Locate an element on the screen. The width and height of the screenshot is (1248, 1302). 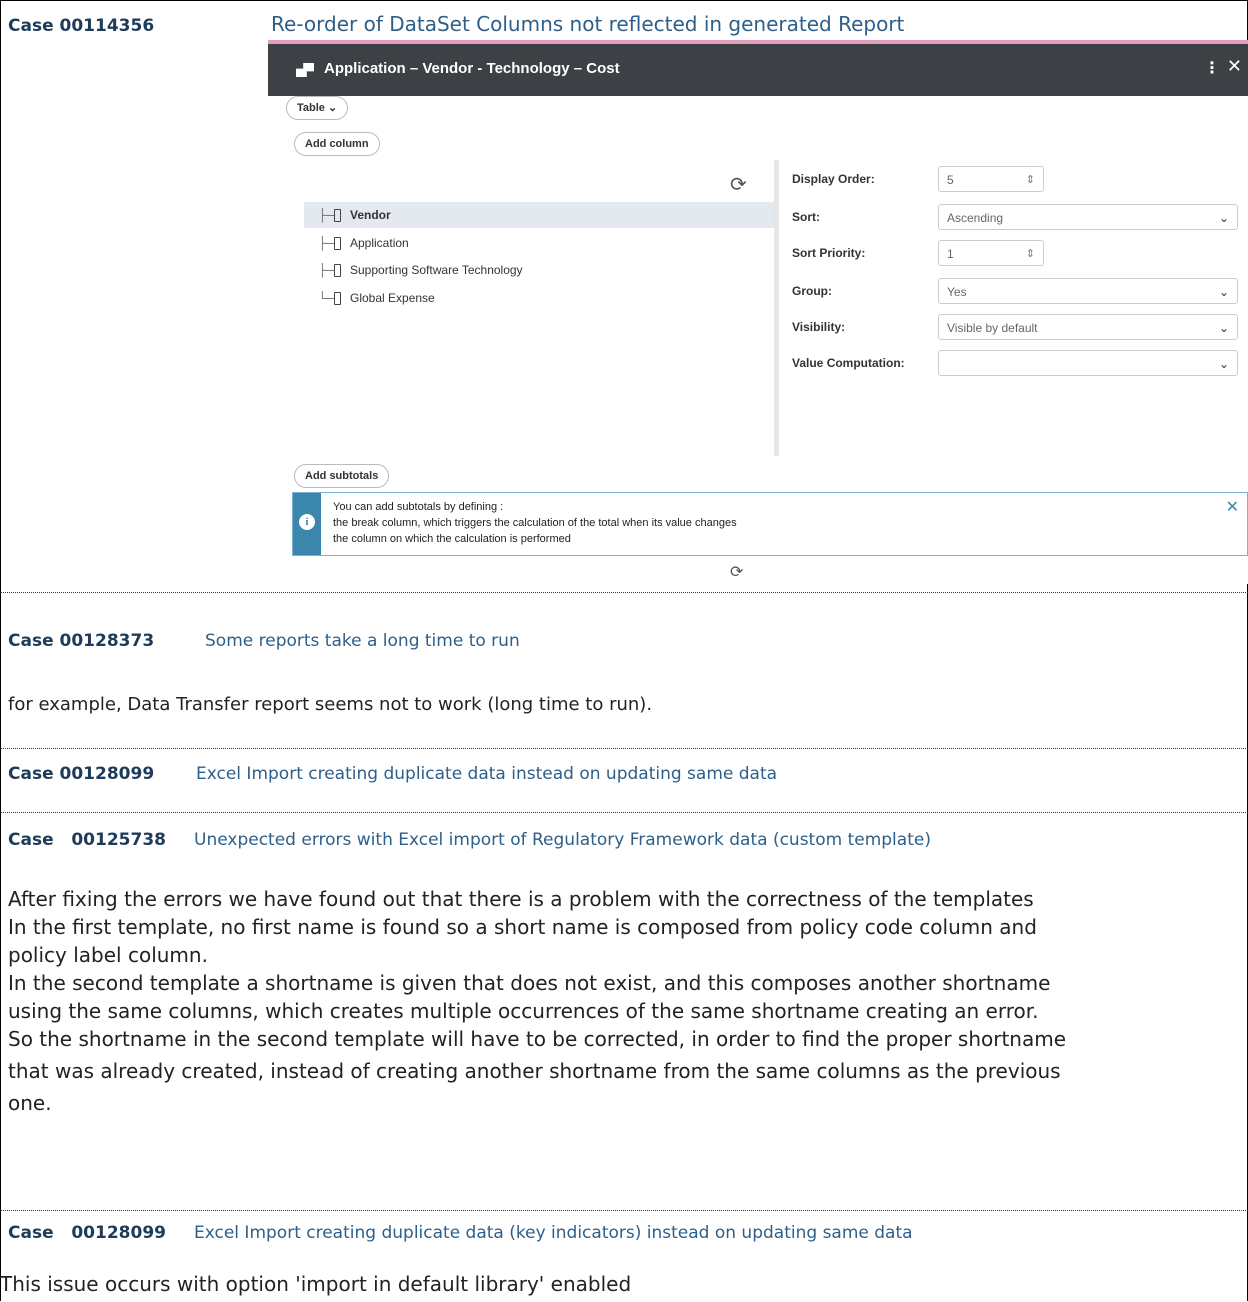
info-line: You can add subtotals by defining : is located at coordinates (418, 507).